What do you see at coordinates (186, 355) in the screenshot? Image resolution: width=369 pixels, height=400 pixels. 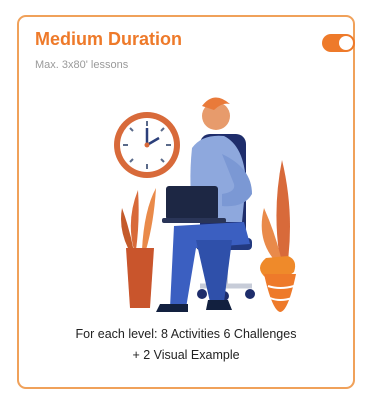 I see `description-line-2: + 2 Visual Example` at bounding box center [186, 355].